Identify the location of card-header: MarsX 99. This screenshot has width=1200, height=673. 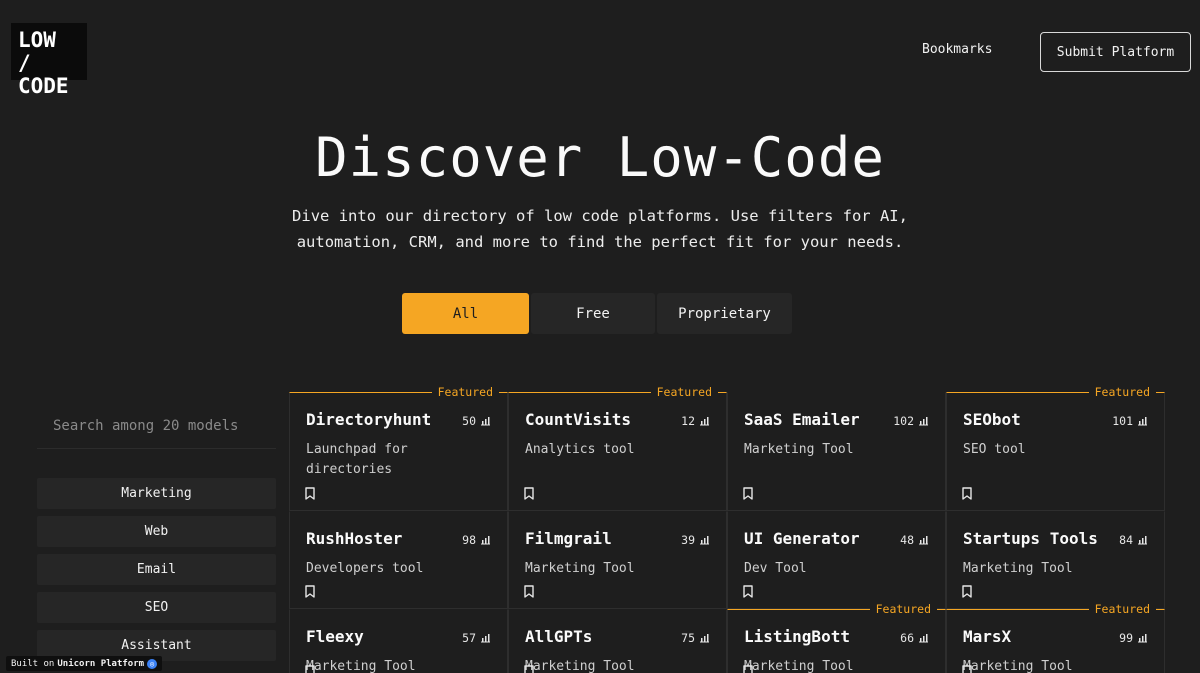
(1055, 636).